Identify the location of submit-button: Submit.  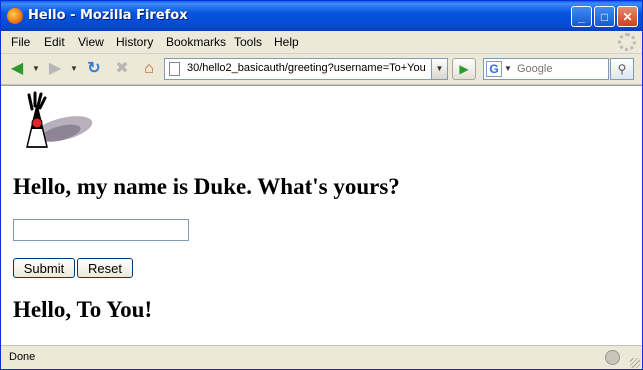
(44, 268).